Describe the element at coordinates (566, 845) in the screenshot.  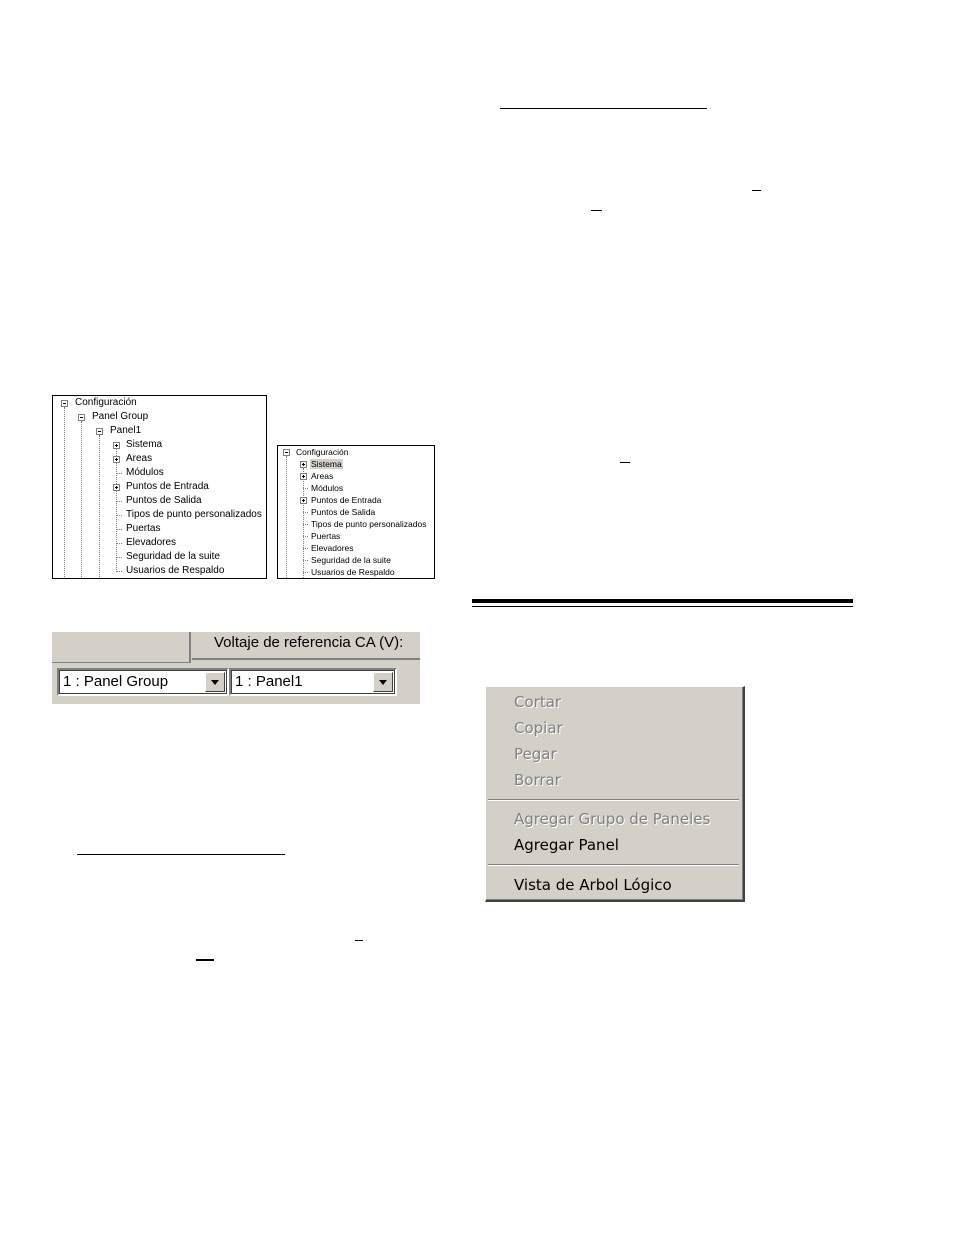
I see `menu-item-add-panel: Agregar Panel` at that location.